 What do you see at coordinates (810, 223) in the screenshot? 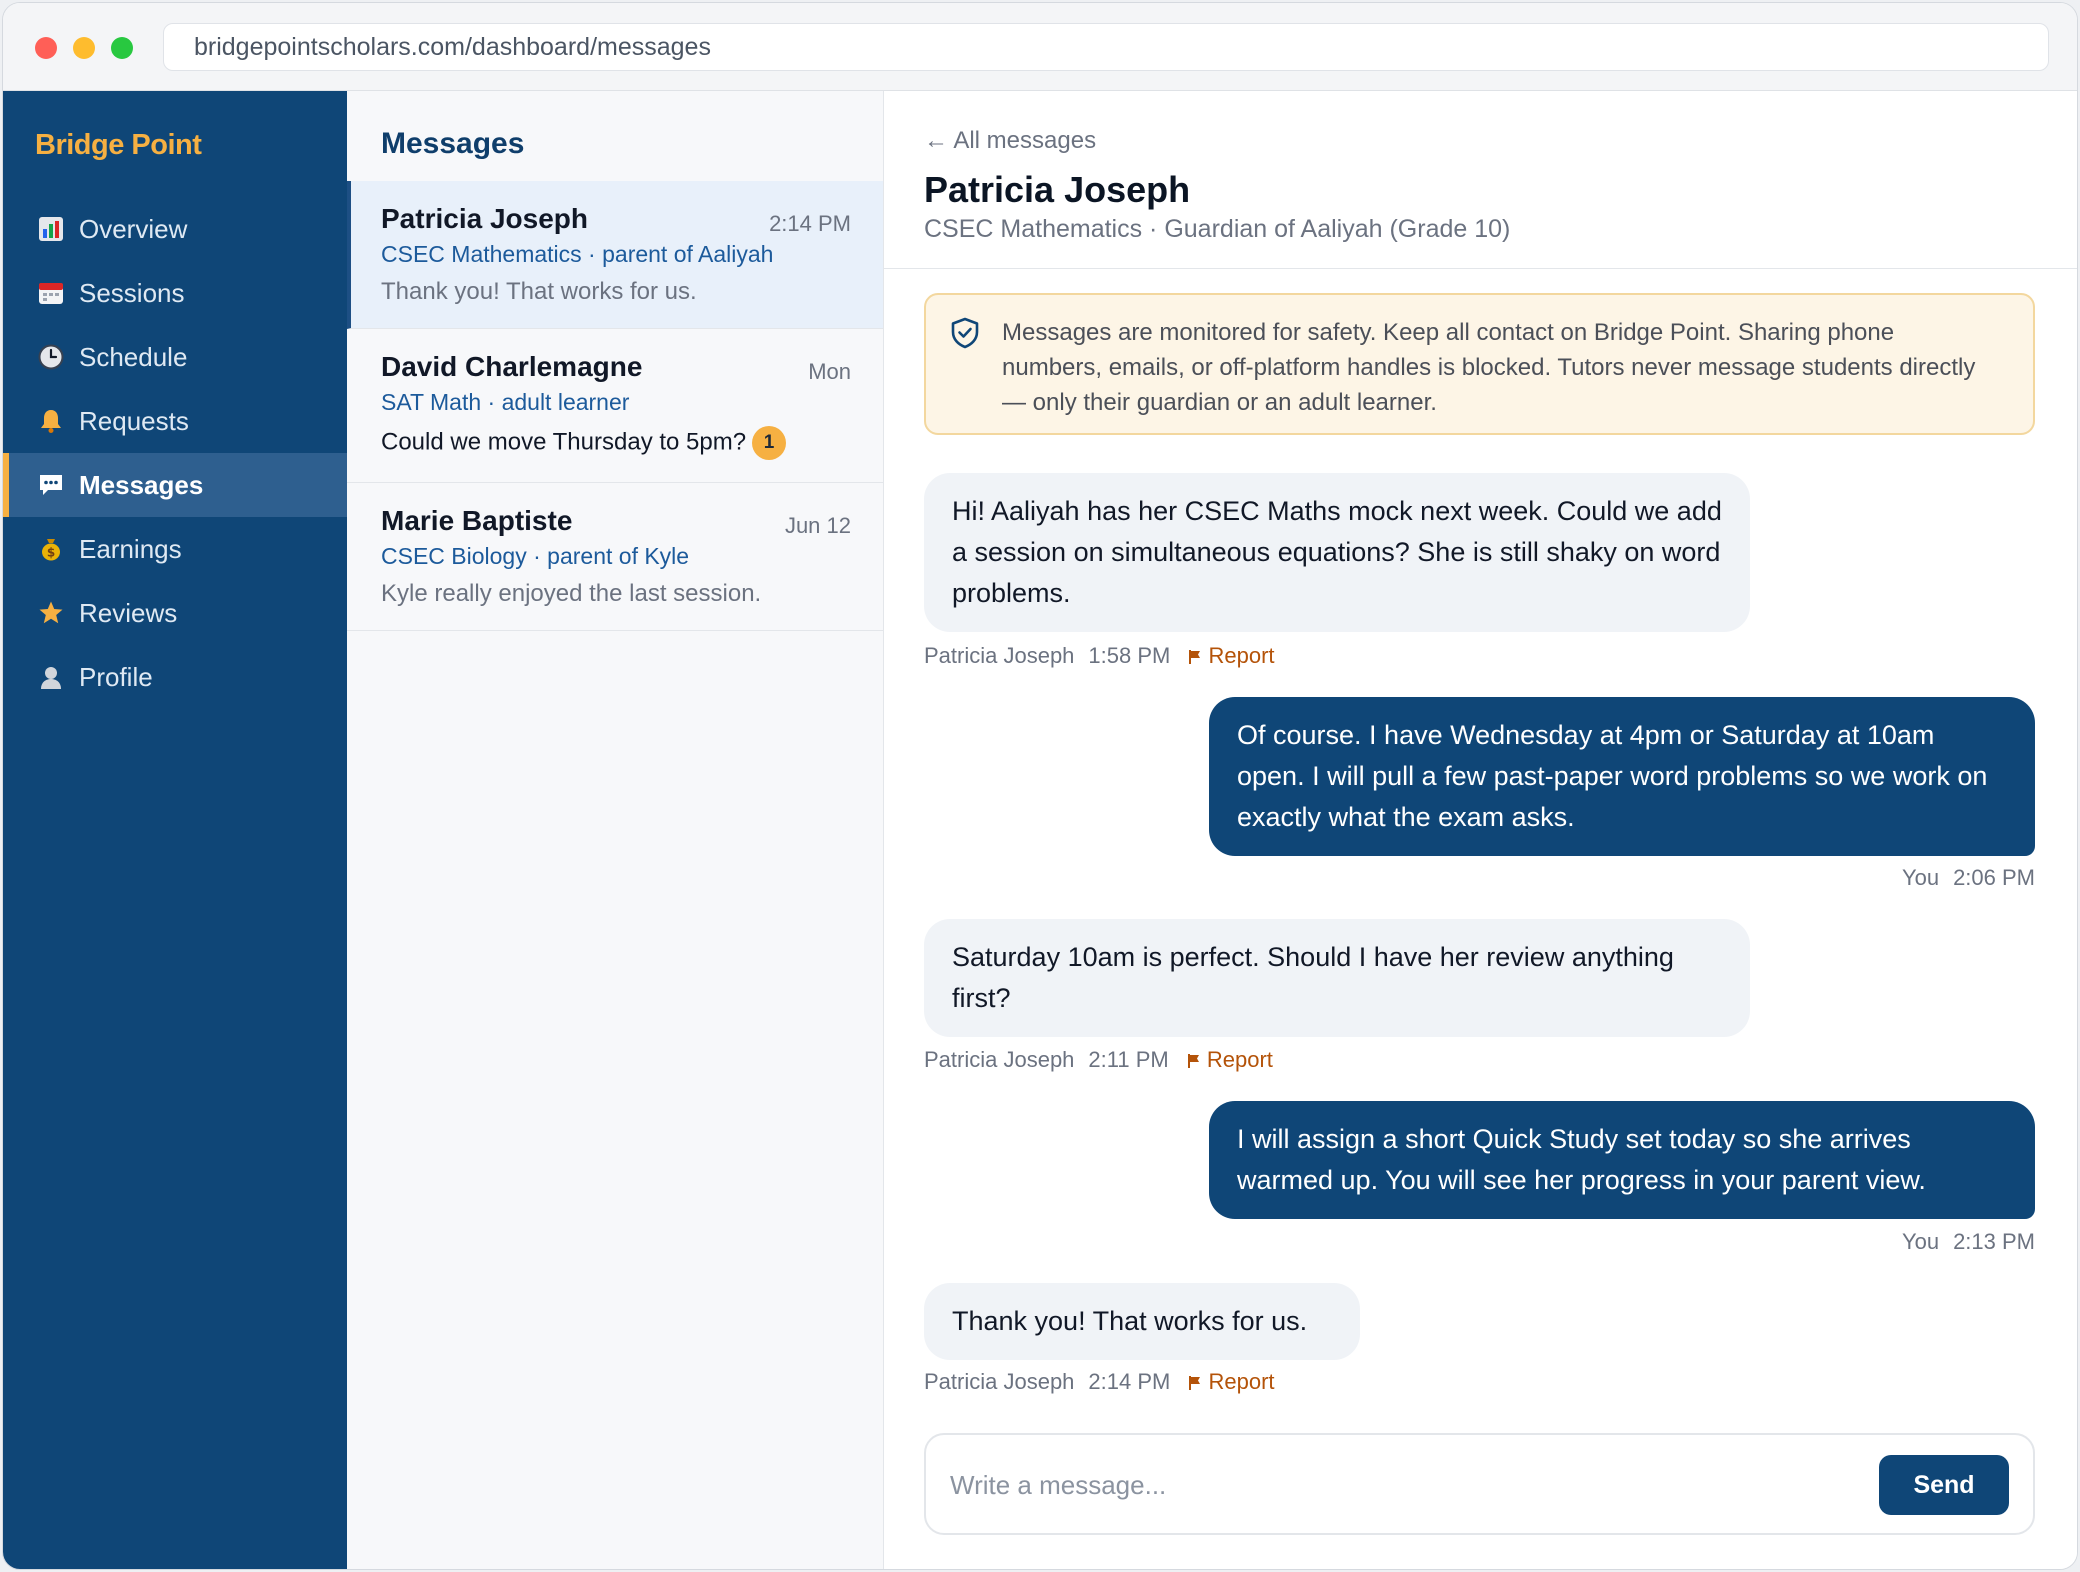
I see `thread-time: 2:14 PM` at bounding box center [810, 223].